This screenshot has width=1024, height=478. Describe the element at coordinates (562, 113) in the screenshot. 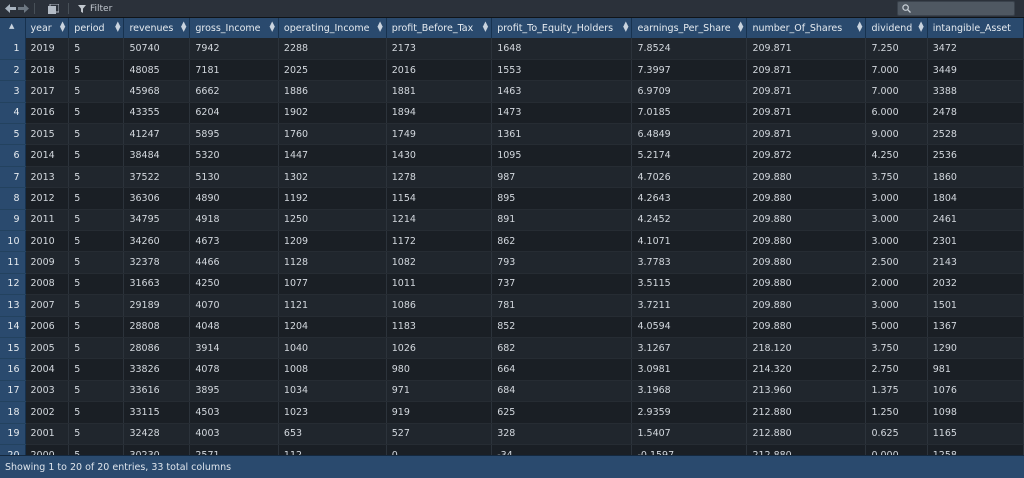

I see `table-cell: 1473` at that location.